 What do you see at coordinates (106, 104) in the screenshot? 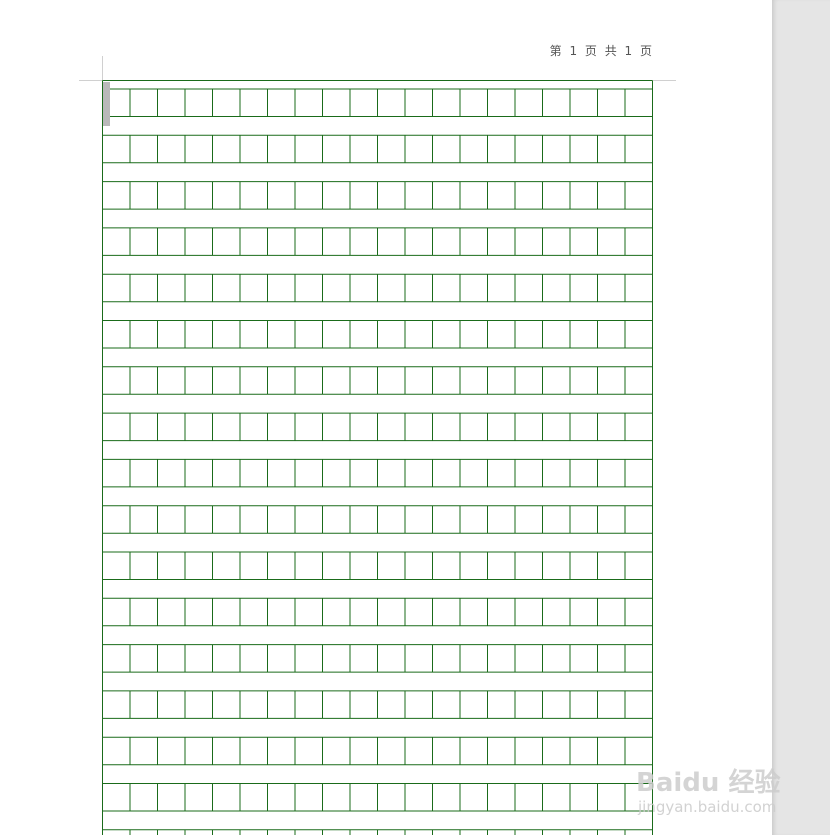
I see `text-cursor` at bounding box center [106, 104].